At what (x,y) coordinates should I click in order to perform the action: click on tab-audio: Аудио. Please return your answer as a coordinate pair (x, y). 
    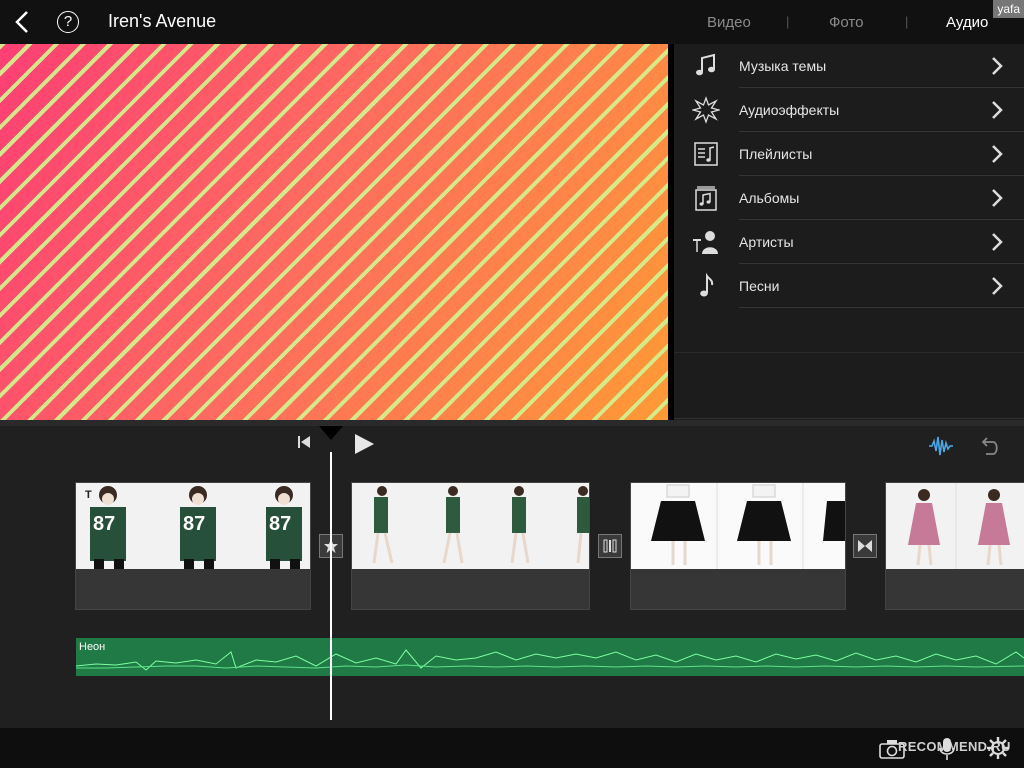
    Looking at the image, I should click on (967, 22).